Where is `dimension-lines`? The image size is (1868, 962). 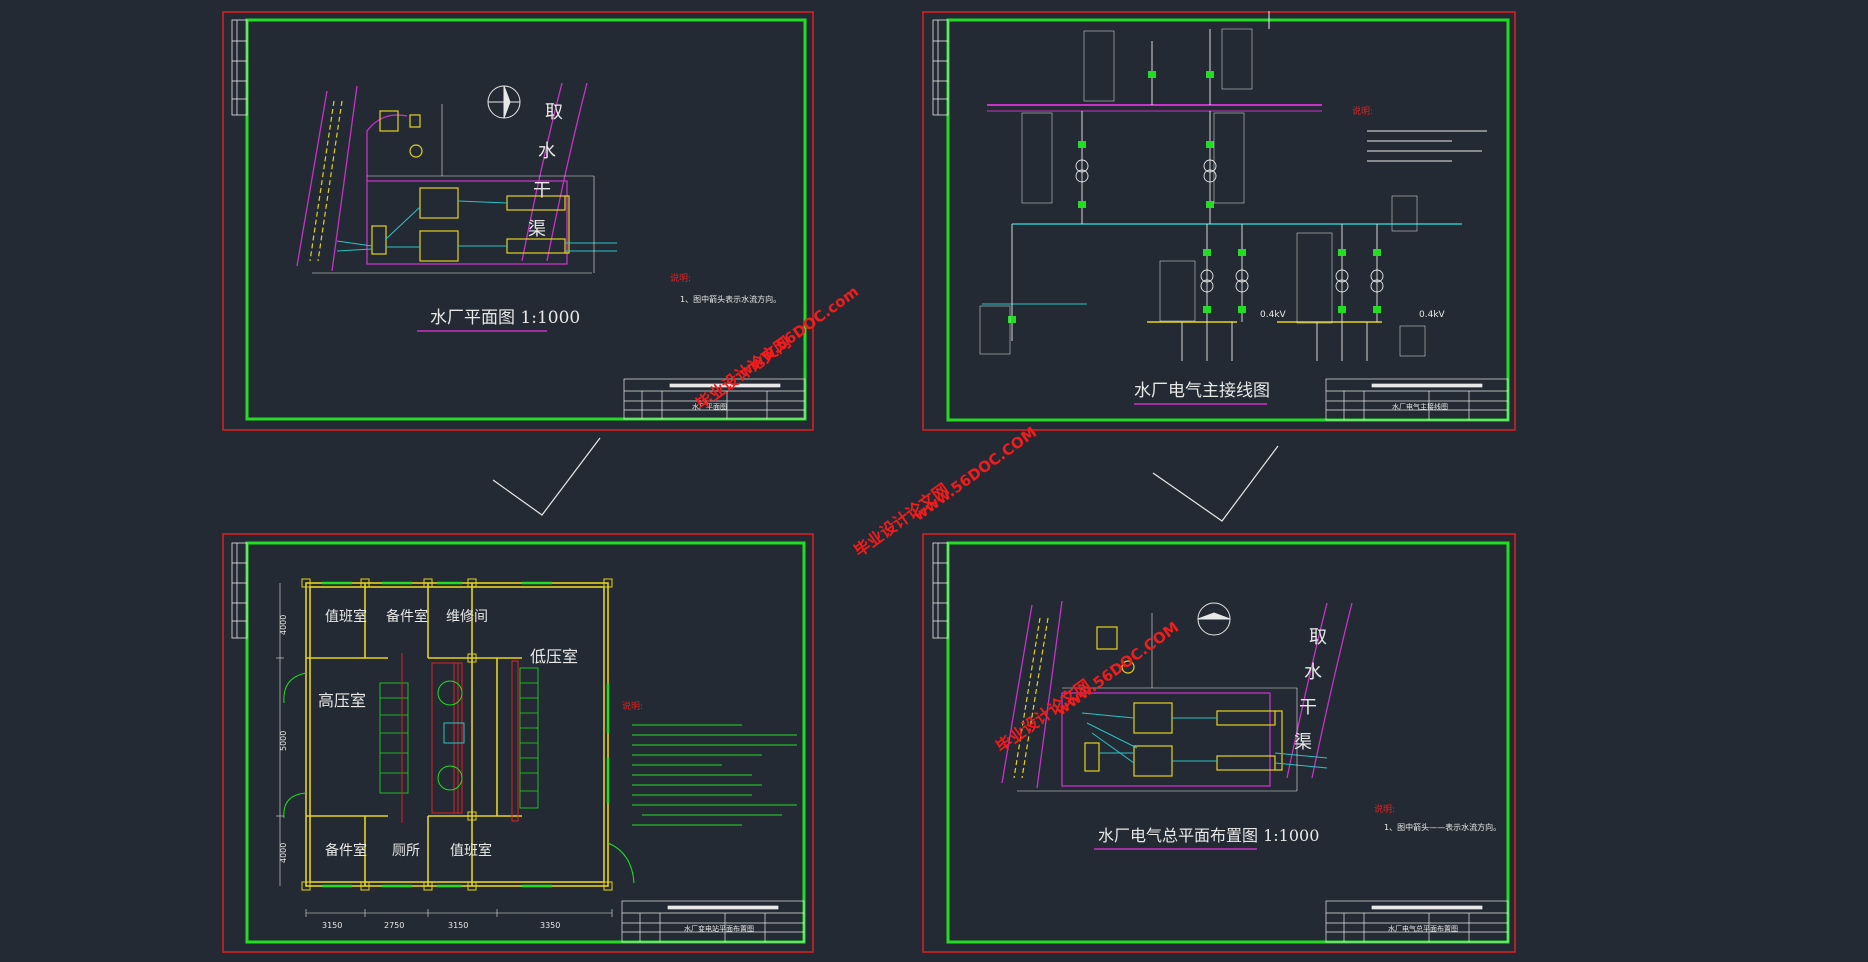
dimension-lines is located at coordinates (444, 750).